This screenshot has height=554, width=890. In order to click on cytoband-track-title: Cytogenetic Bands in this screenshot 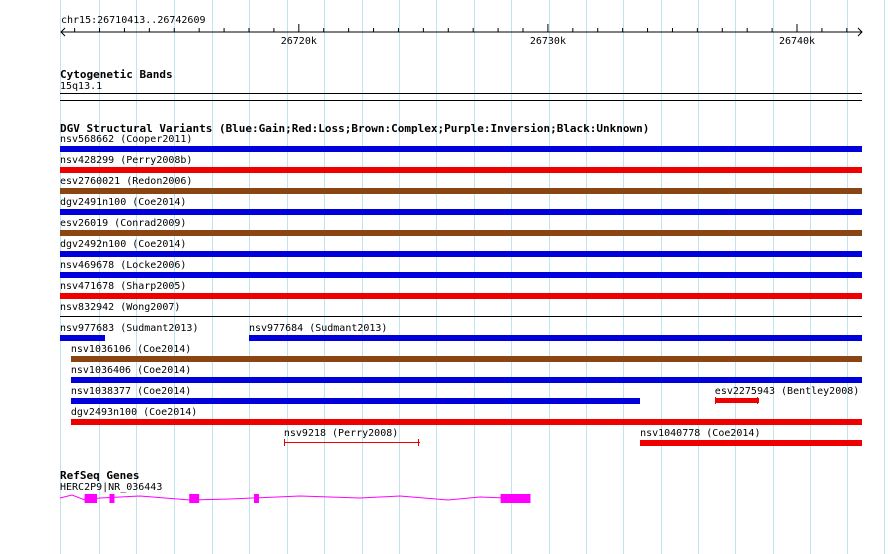, I will do `click(116, 74)`.